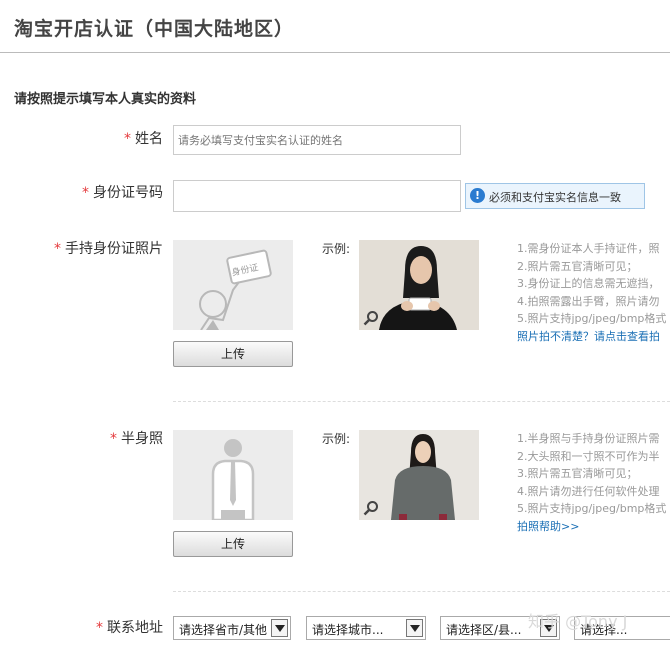 This screenshot has height=651, width=670. What do you see at coordinates (591, 527) in the screenshot?
I see `photo-help-link: 拍照帮助>>` at bounding box center [591, 527].